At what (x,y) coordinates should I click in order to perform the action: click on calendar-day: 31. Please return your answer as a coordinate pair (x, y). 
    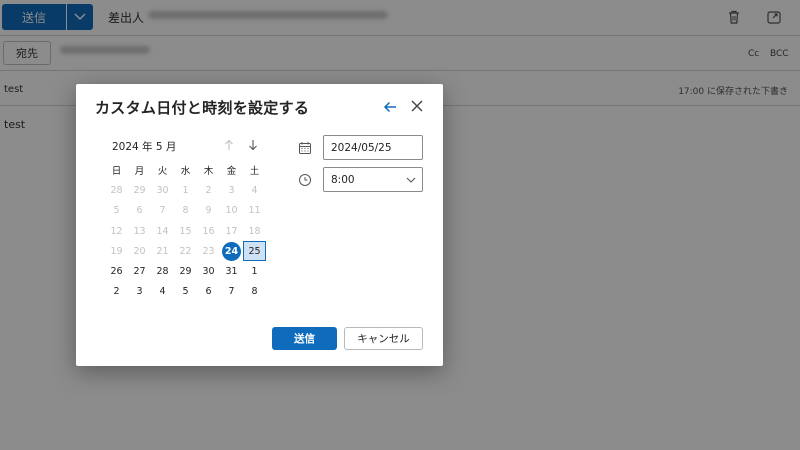
    Looking at the image, I should click on (231, 271).